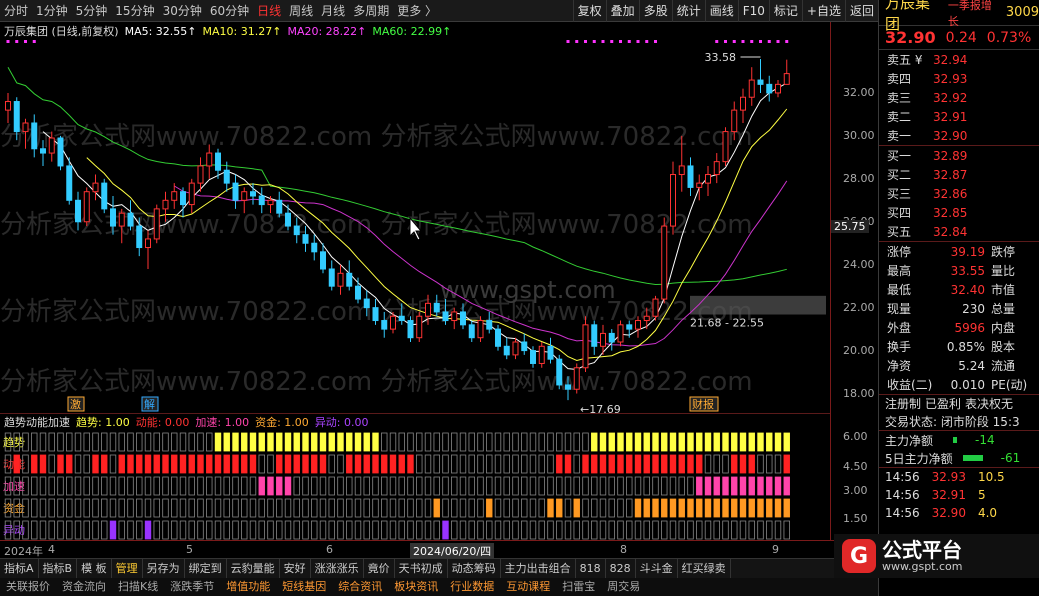 Image resolution: width=1039 pixels, height=596 pixels. Describe the element at coordinates (301, 11) in the screenshot. I see `period-tab-7: 周线` at that location.